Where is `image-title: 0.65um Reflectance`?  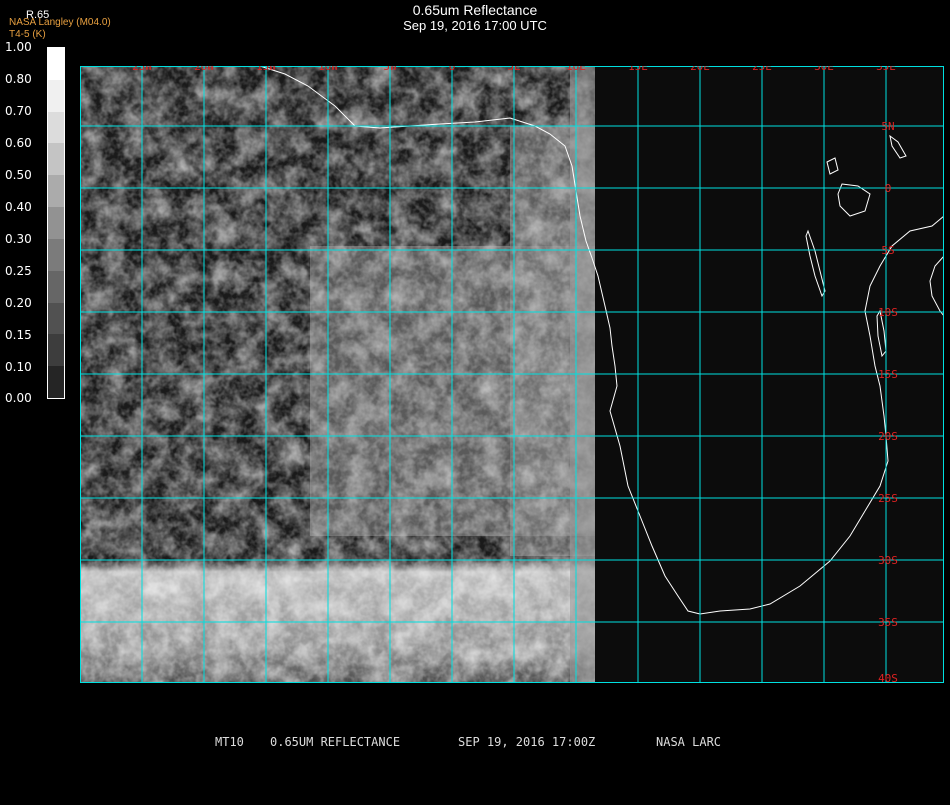 image-title: 0.65um Reflectance is located at coordinates (475, 10).